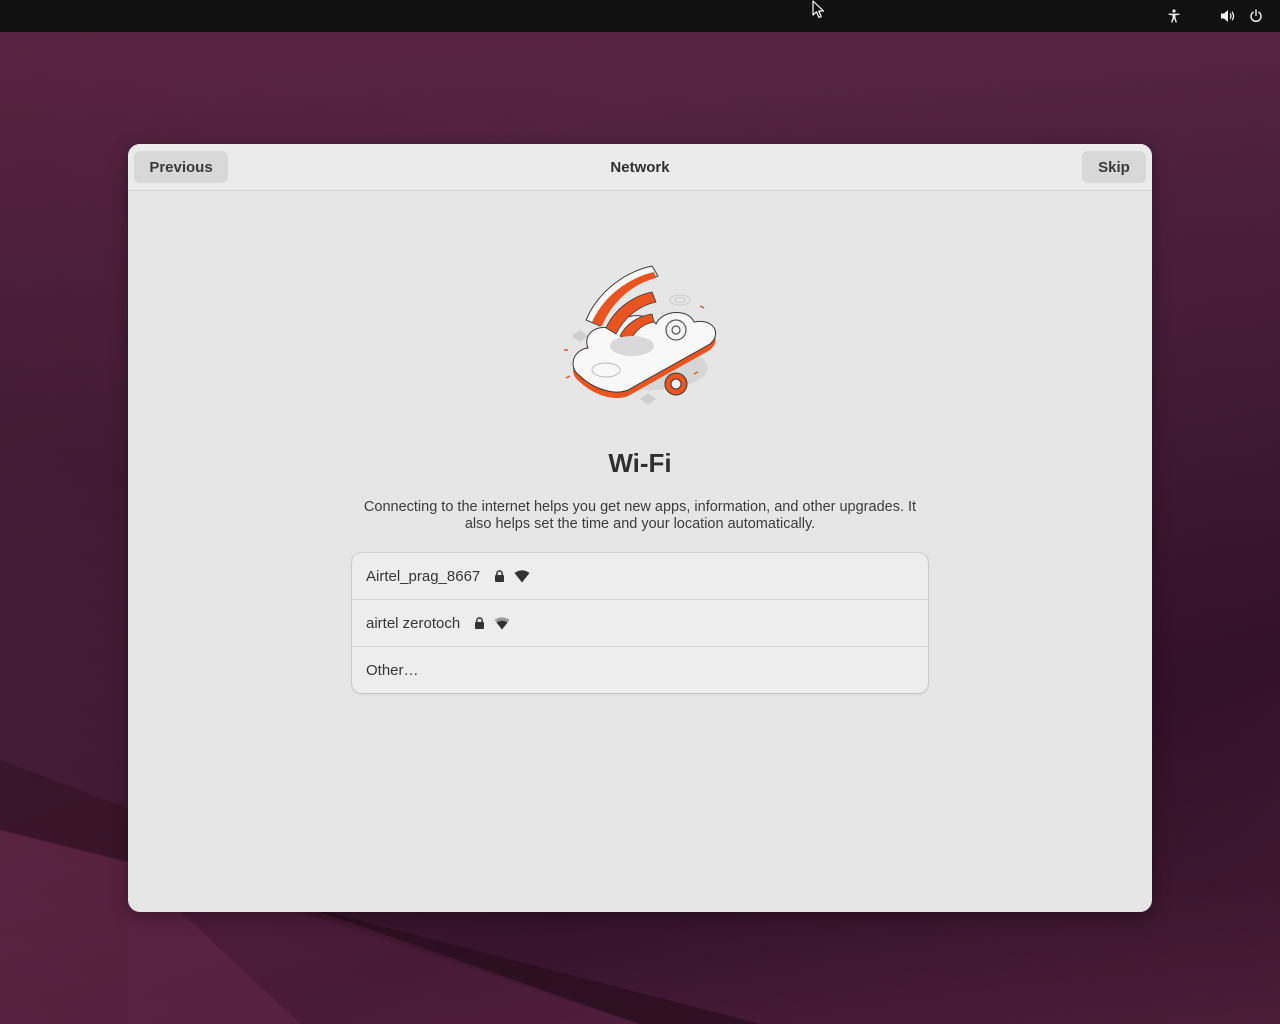 The image size is (1280, 1024). I want to click on page-heading: Wi-Fi, so click(640, 463).